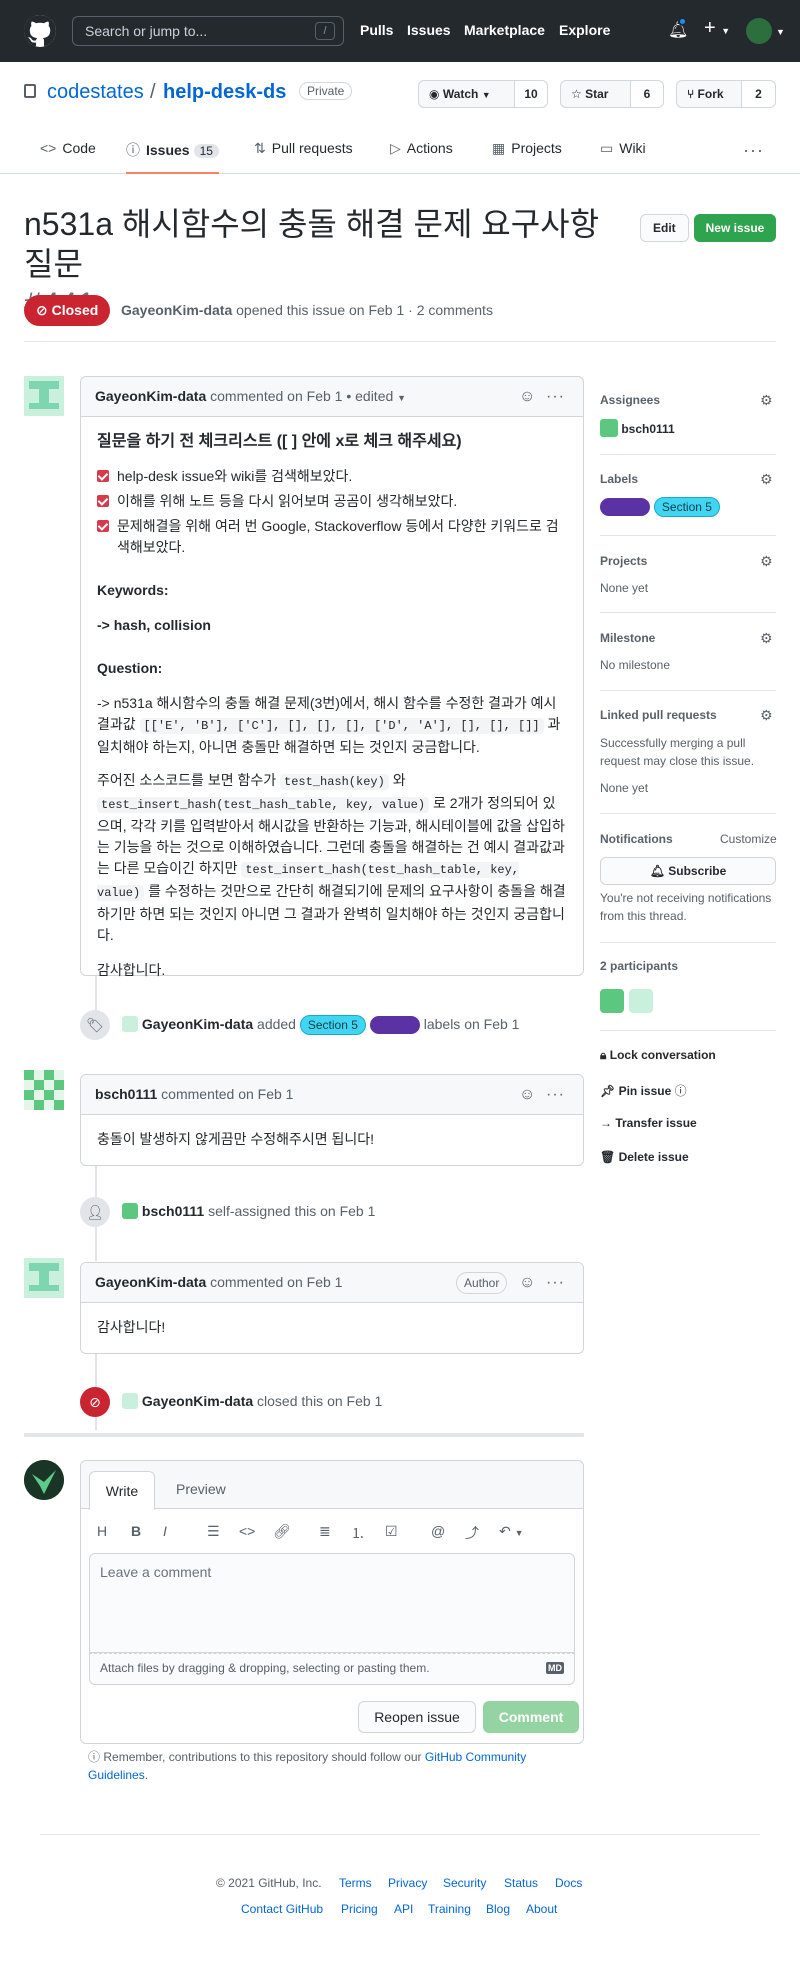 The height and width of the screenshot is (1976, 800). What do you see at coordinates (735, 228) in the screenshot?
I see `new-issue-button: New issue` at bounding box center [735, 228].